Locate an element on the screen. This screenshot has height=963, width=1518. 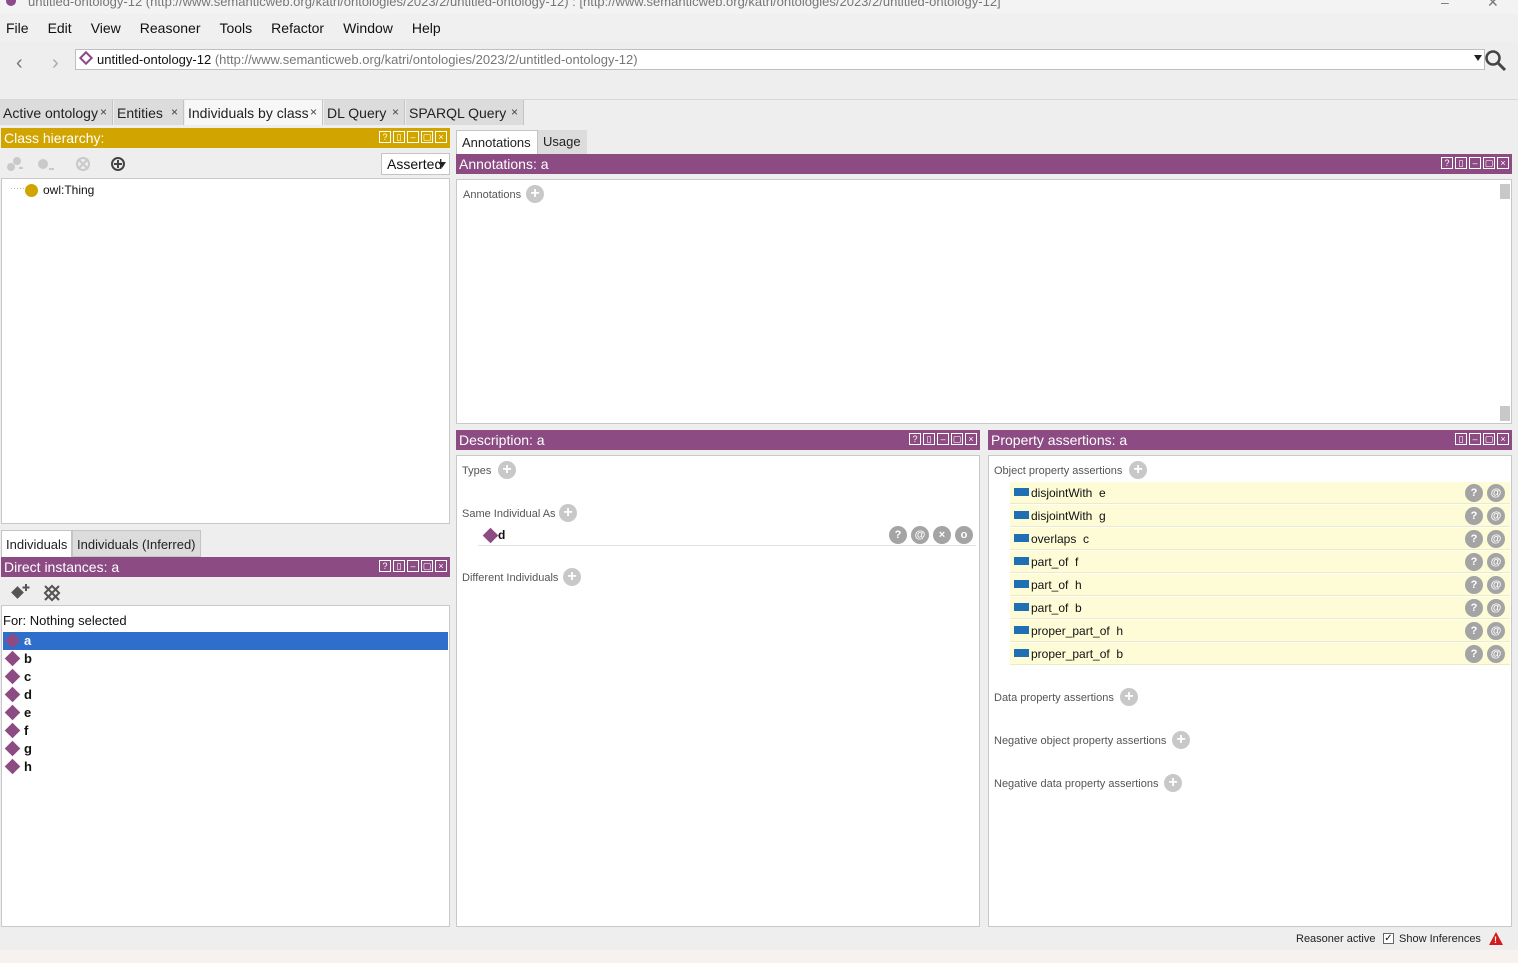
tab-annotations: Annotations is located at coordinates (497, 142).